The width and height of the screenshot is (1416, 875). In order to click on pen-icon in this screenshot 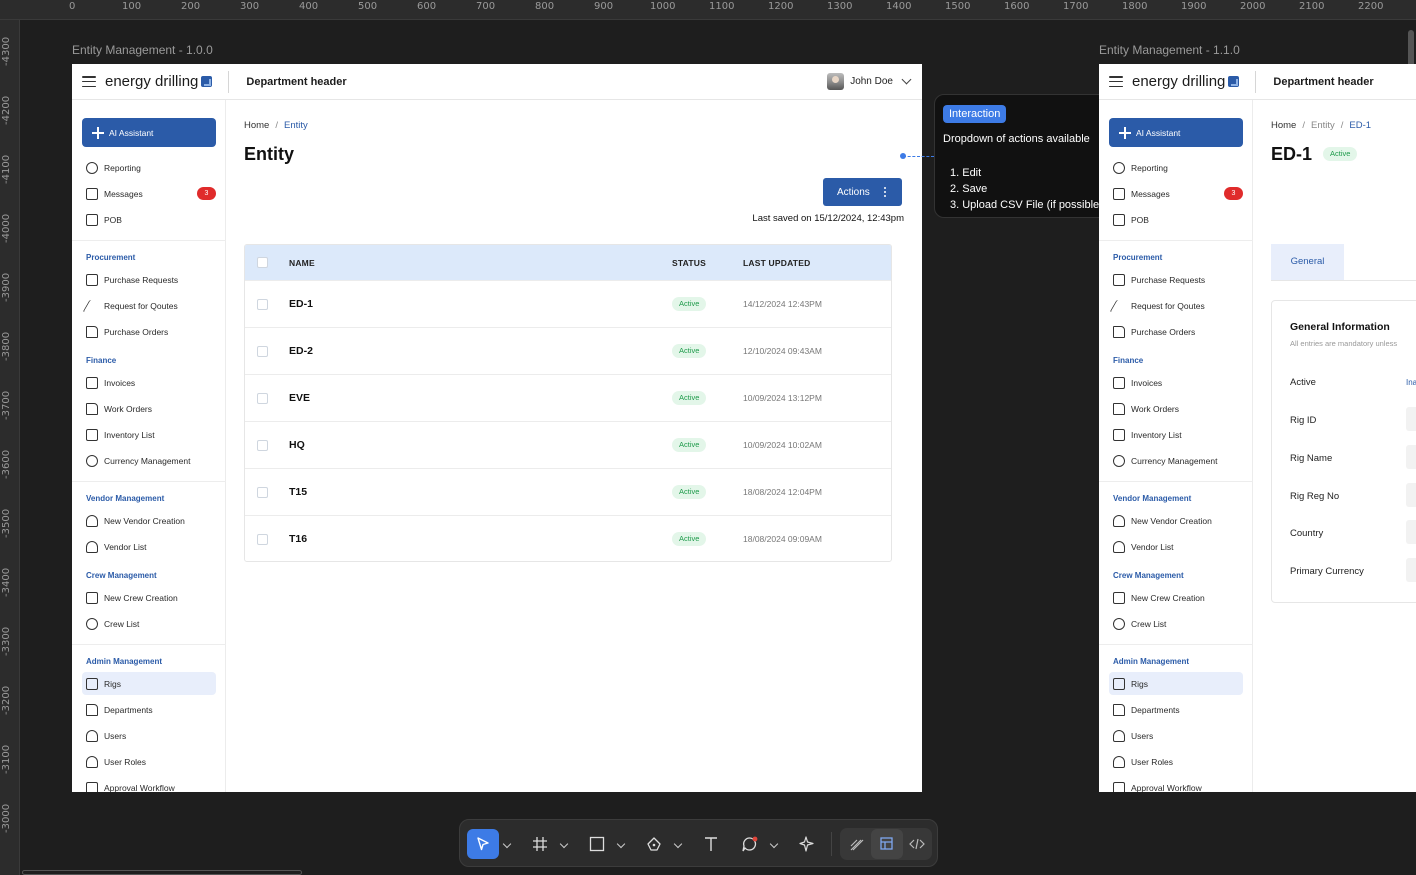, I will do `click(654, 844)`.